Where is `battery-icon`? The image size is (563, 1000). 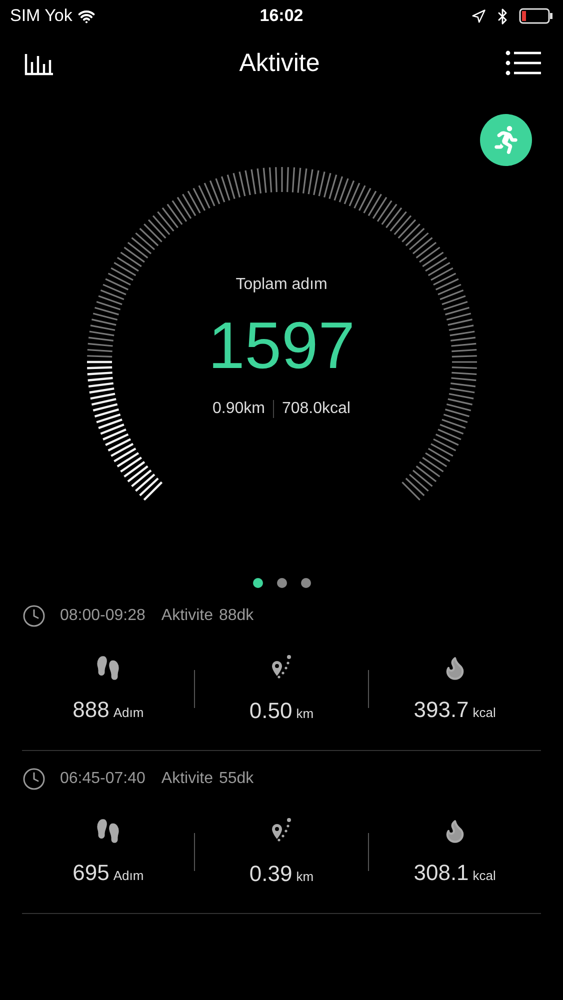 battery-icon is located at coordinates (536, 16).